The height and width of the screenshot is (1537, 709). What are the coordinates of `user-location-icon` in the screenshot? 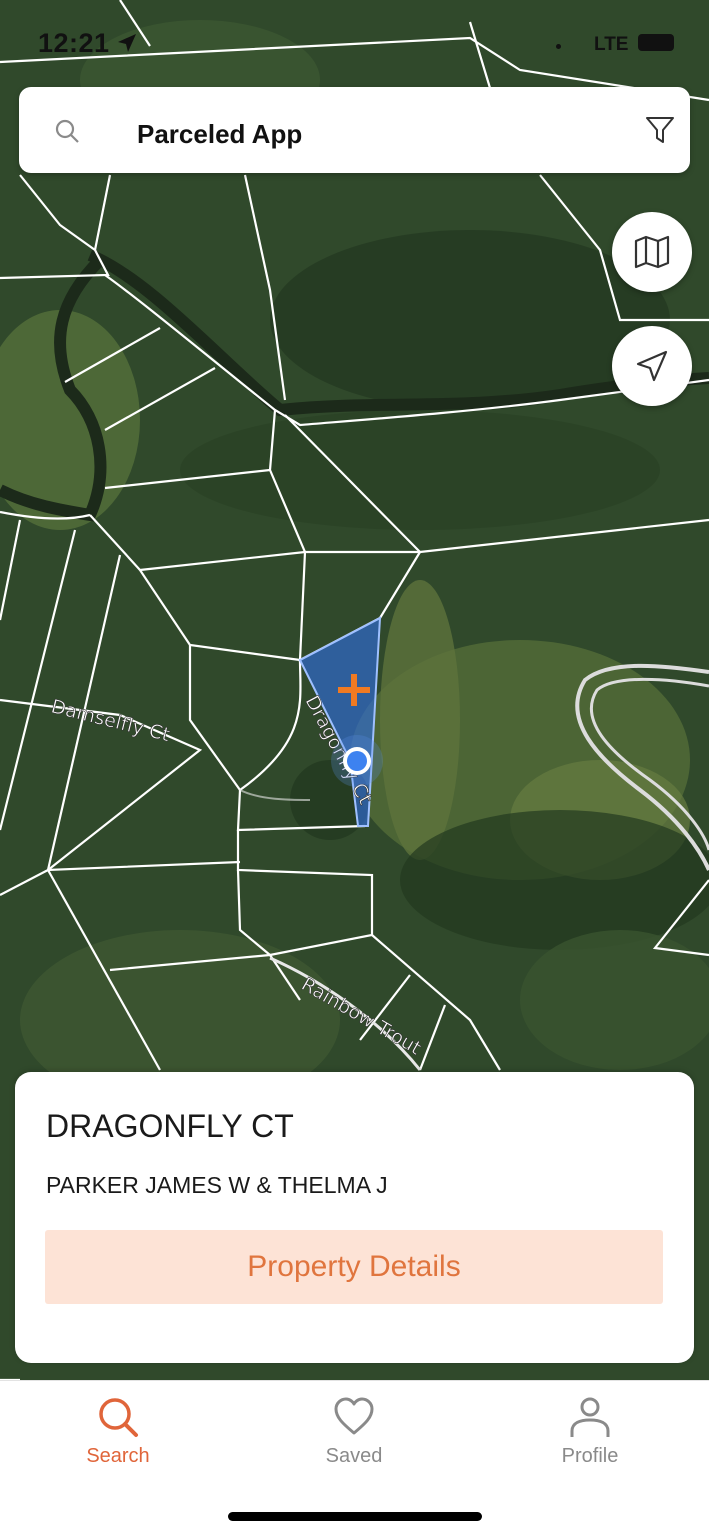 It's located at (357, 761).